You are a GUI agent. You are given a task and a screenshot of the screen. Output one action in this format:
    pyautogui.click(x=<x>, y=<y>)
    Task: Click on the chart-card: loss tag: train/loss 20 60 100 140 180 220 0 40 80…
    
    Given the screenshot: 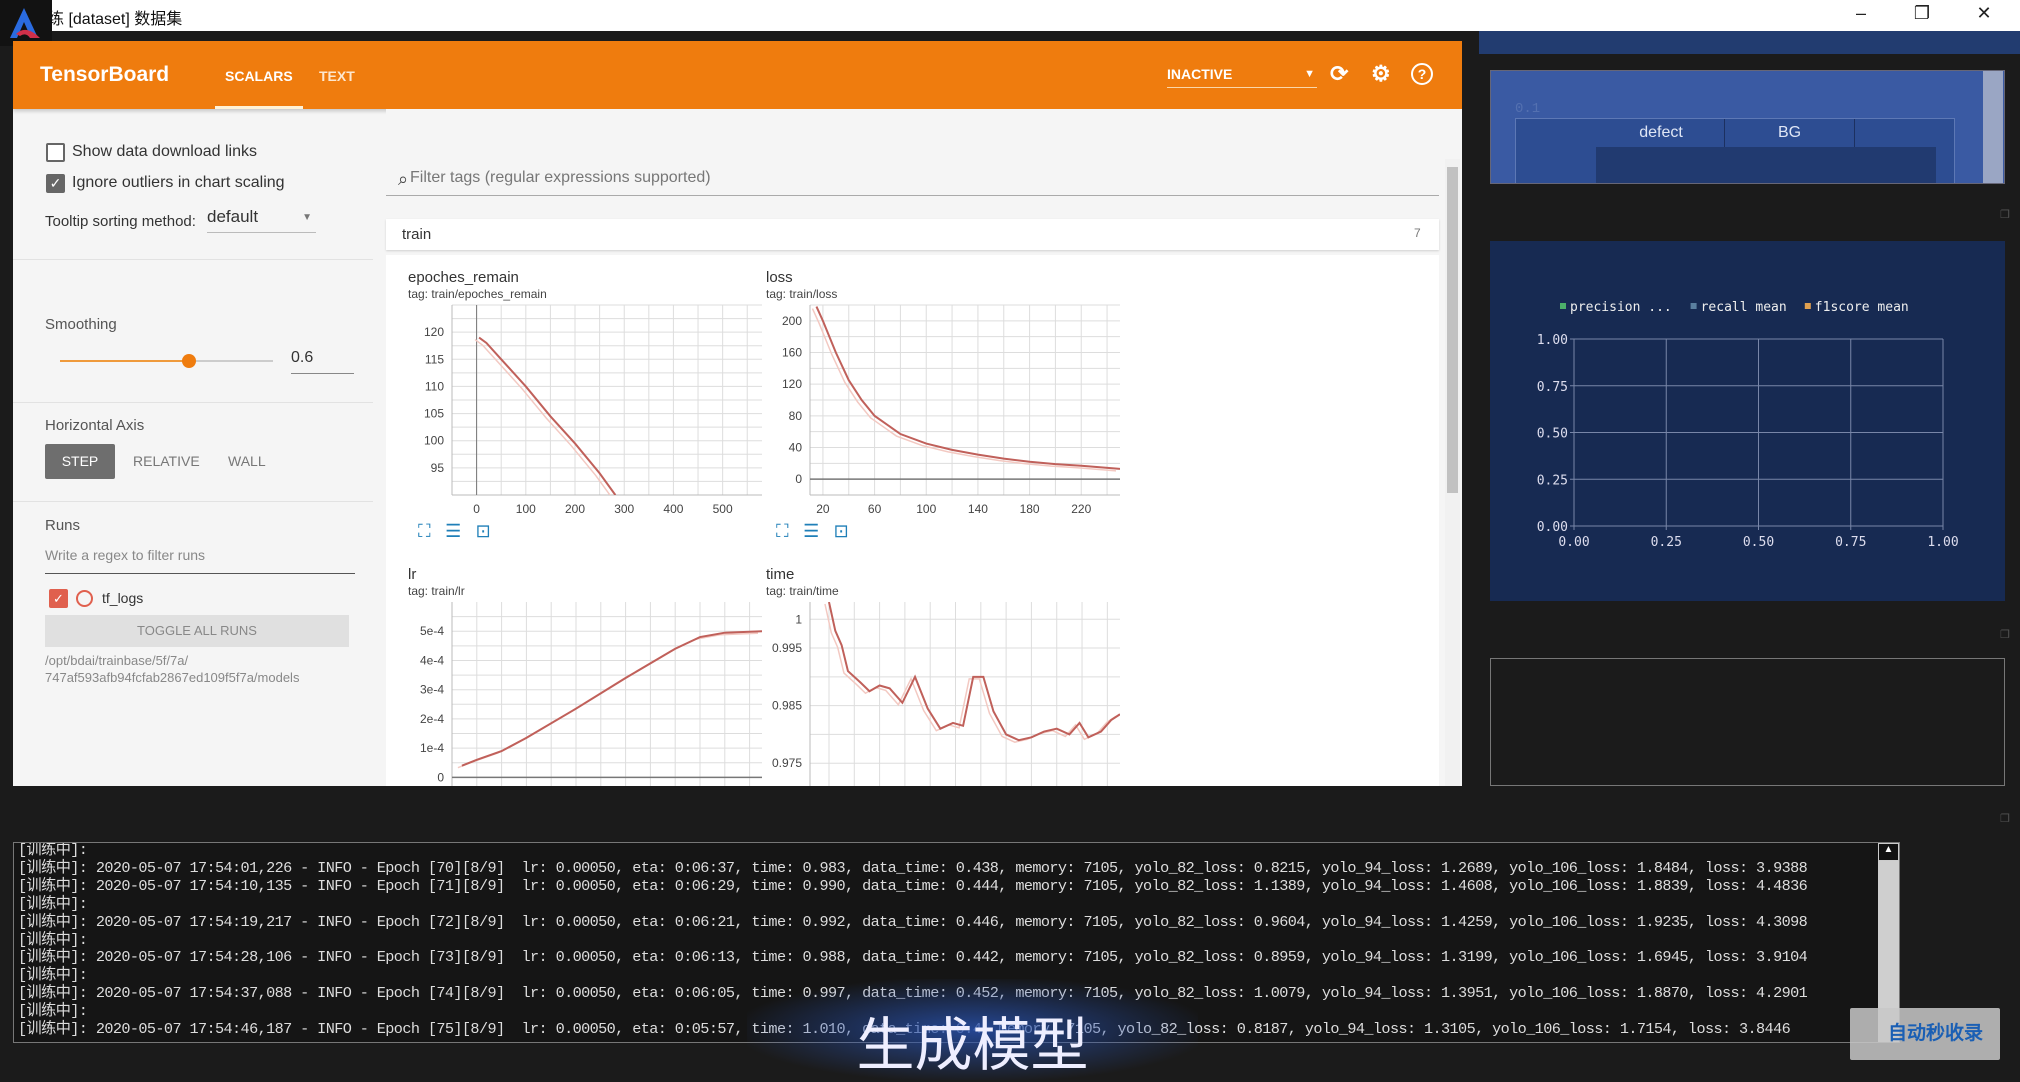 What is the action you would take?
    pyautogui.click(x=945, y=409)
    